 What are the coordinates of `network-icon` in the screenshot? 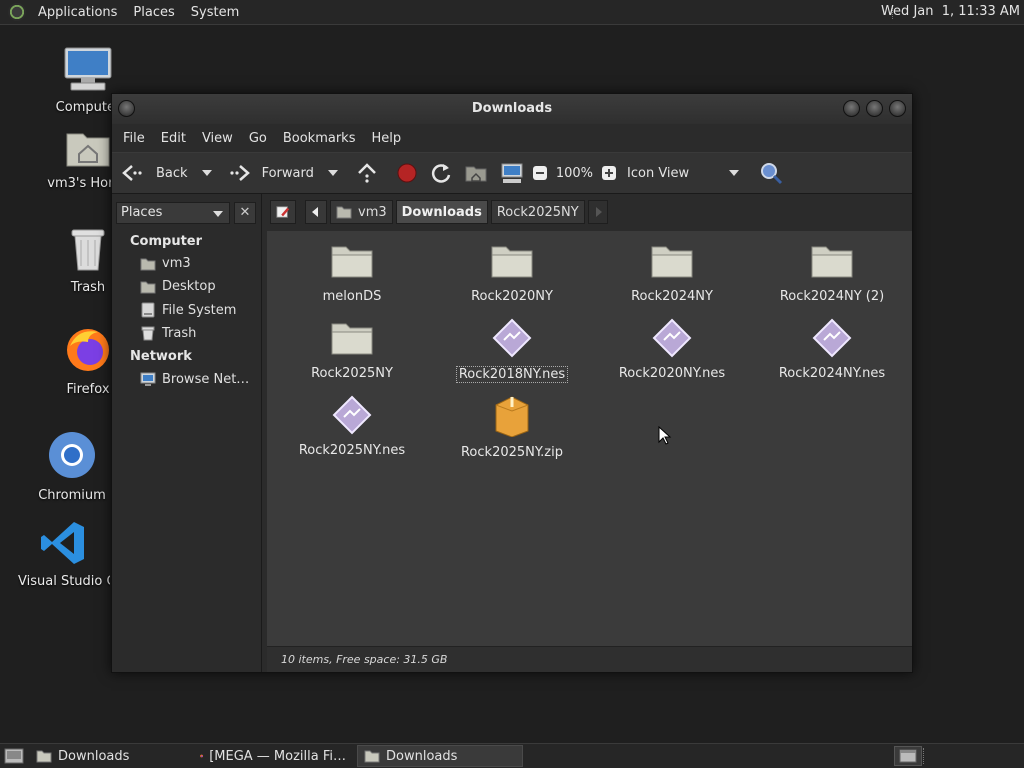 It's located at (148, 379).